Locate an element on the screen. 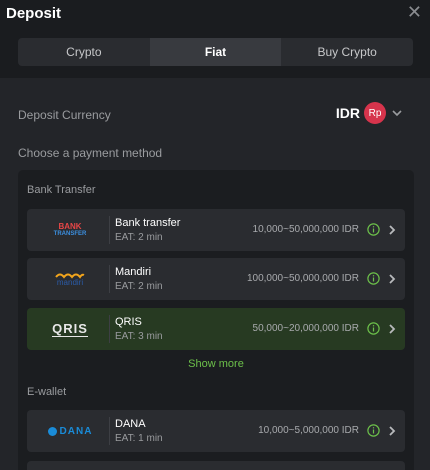  chevron-down-icon is located at coordinates (397, 113).